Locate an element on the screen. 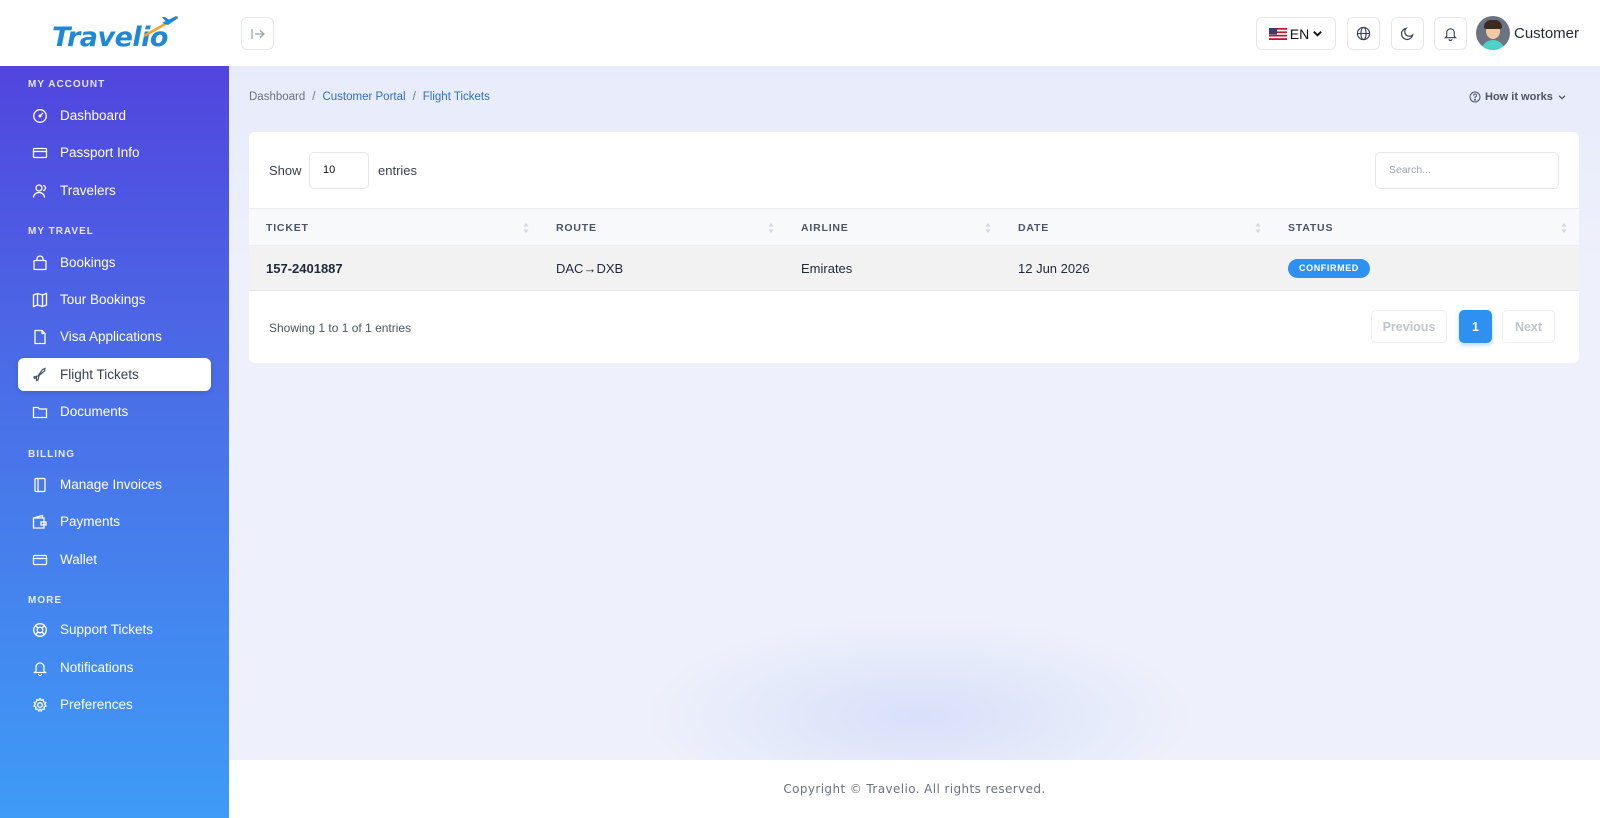  page-1-button: 1 is located at coordinates (1475, 326).